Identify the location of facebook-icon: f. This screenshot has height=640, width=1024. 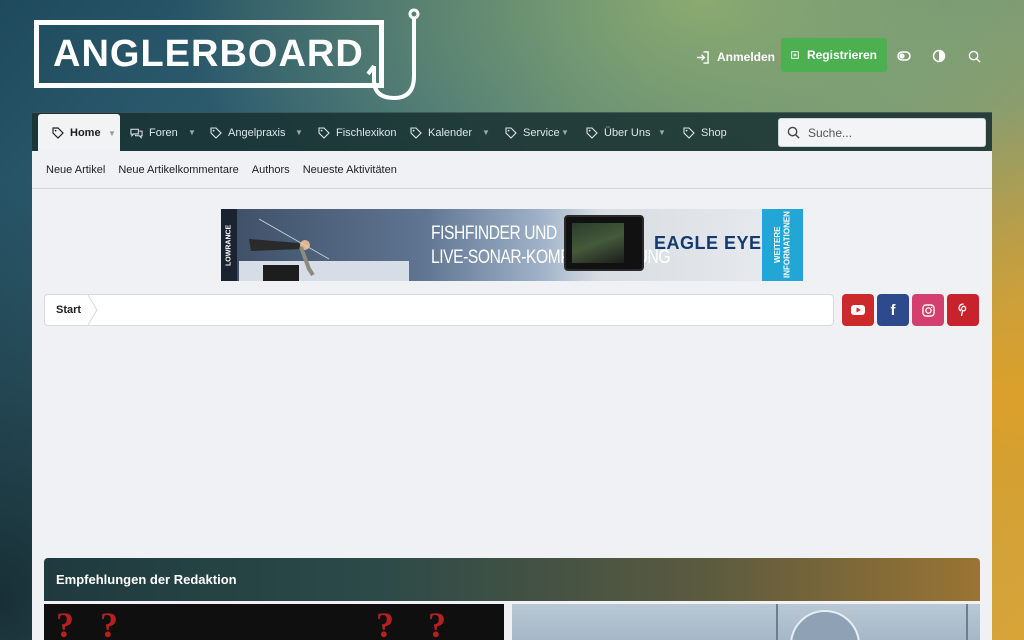
(893, 310).